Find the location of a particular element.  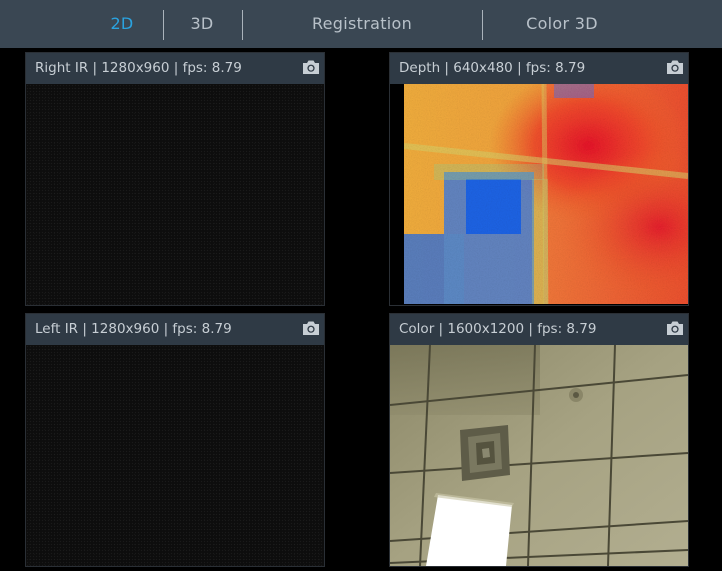

tab-color-3d: Color 3D is located at coordinates (562, 24).